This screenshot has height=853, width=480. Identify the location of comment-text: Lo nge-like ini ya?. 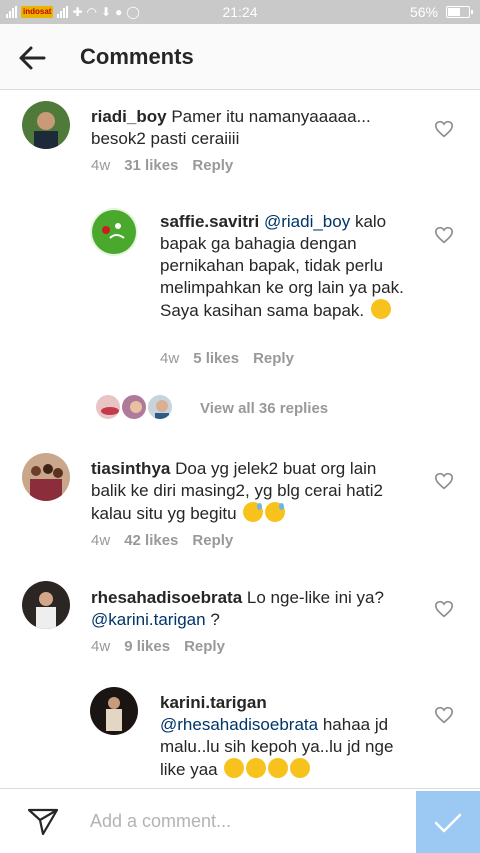
(315, 597).